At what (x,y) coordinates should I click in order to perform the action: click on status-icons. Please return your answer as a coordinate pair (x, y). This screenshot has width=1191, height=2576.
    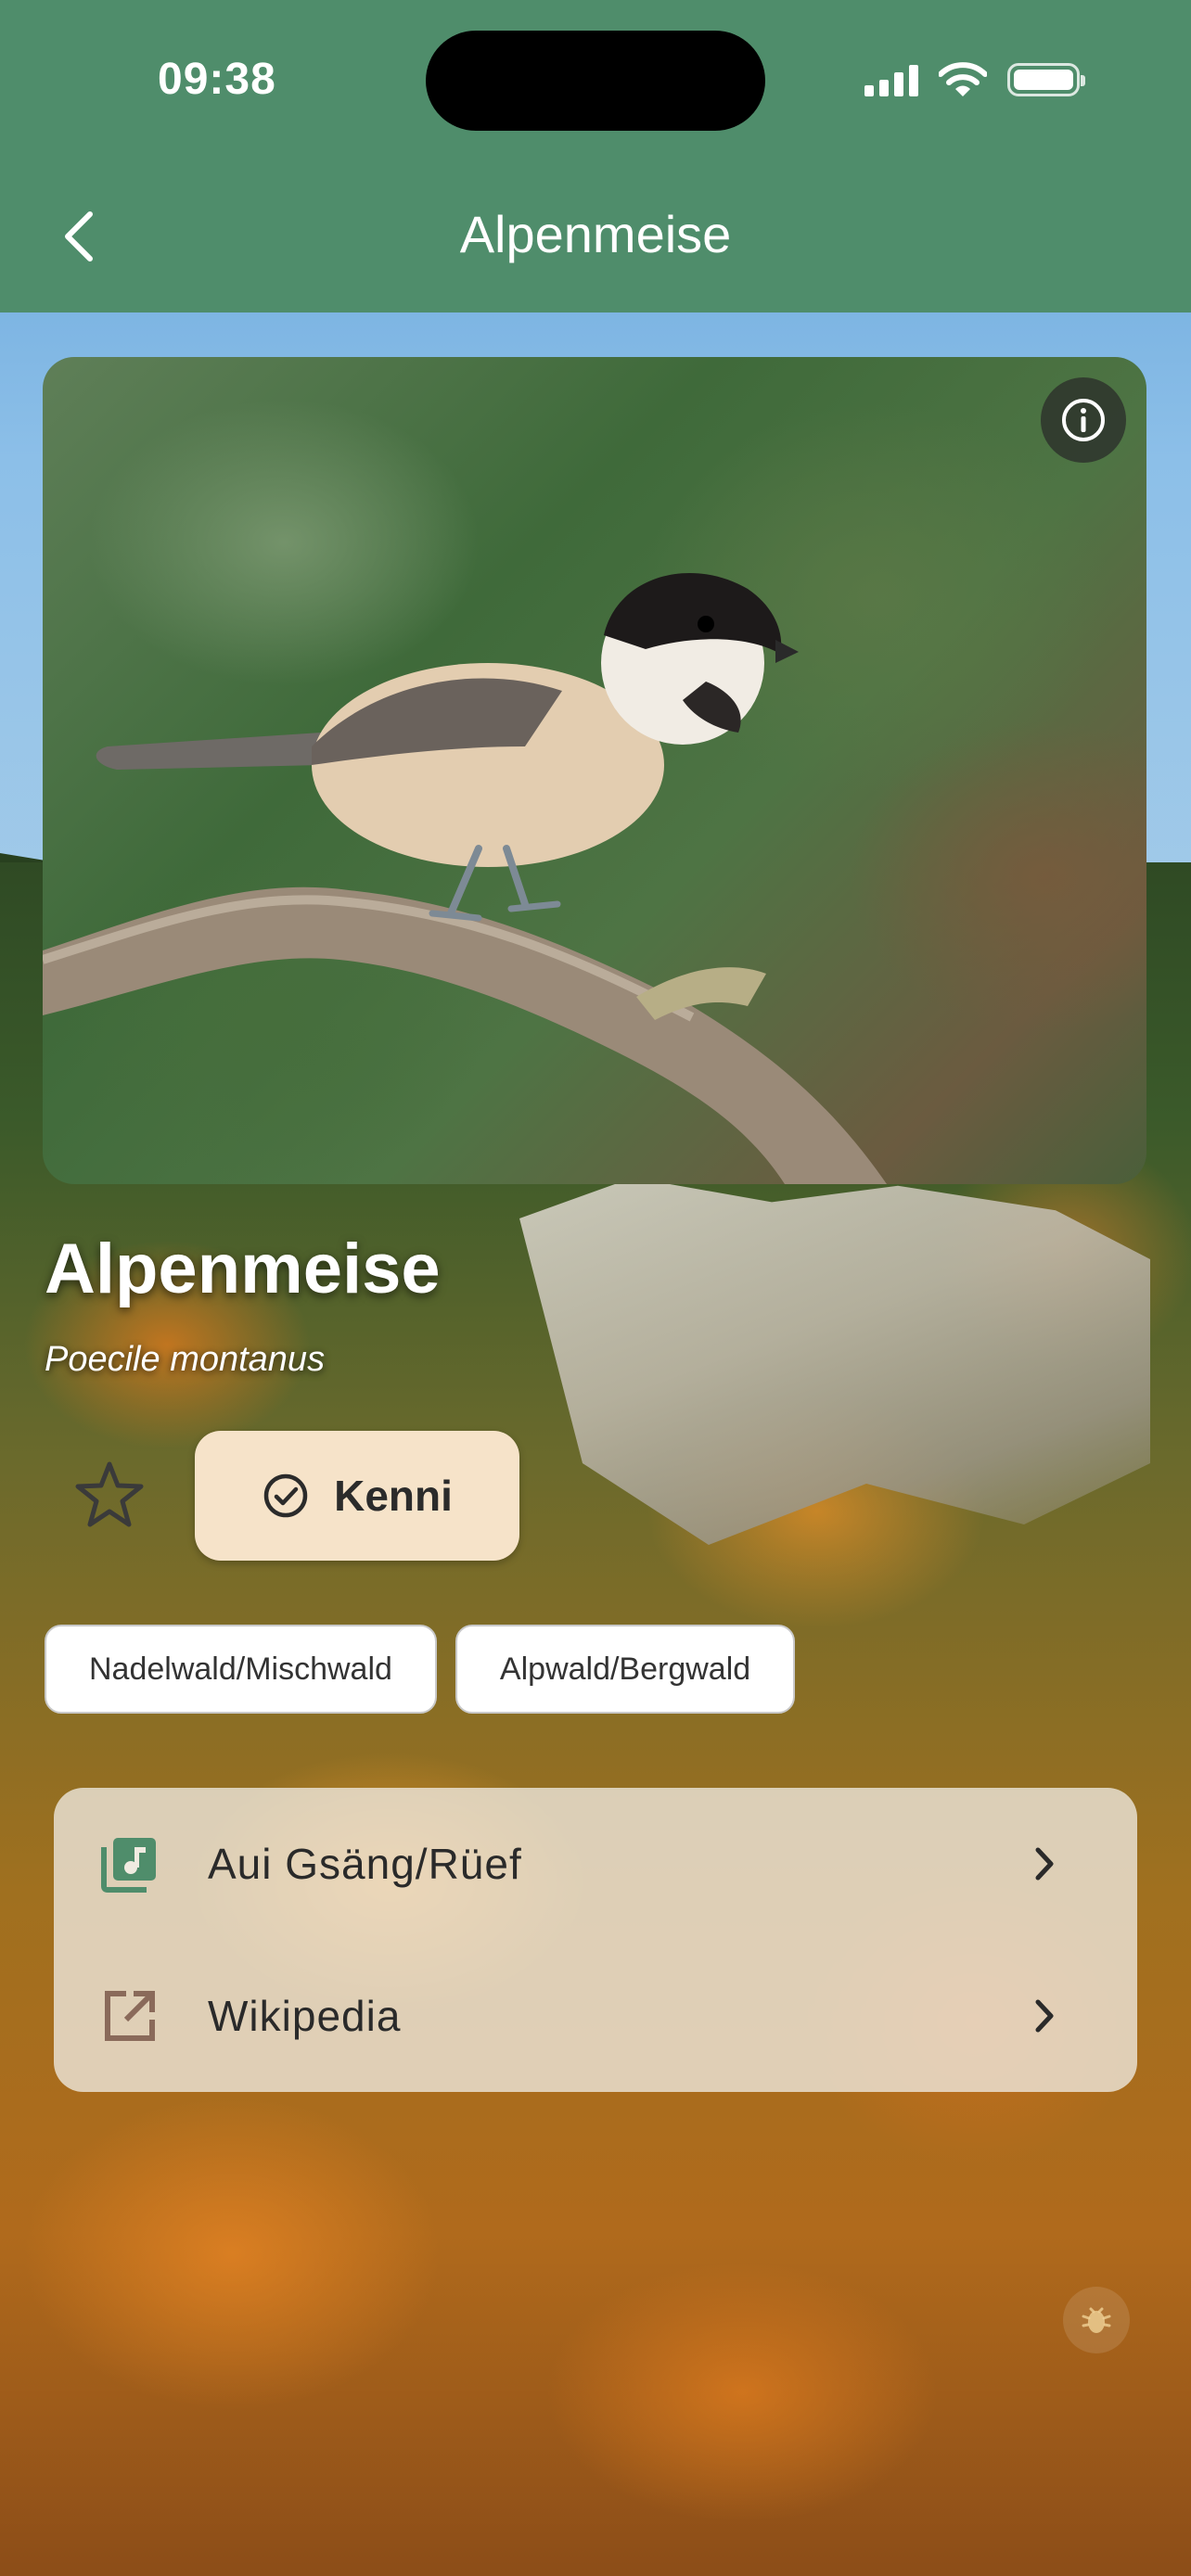
    Looking at the image, I should click on (974, 79).